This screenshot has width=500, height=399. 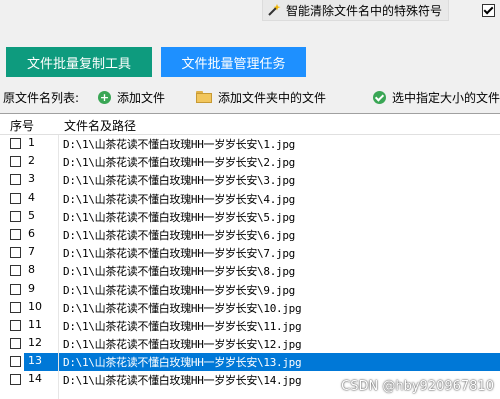 I want to click on table-row: 4 D:\1\山茶花读不懂白玫瑰HH一岁岁长安\4.jpg, so click(x=250, y=199).